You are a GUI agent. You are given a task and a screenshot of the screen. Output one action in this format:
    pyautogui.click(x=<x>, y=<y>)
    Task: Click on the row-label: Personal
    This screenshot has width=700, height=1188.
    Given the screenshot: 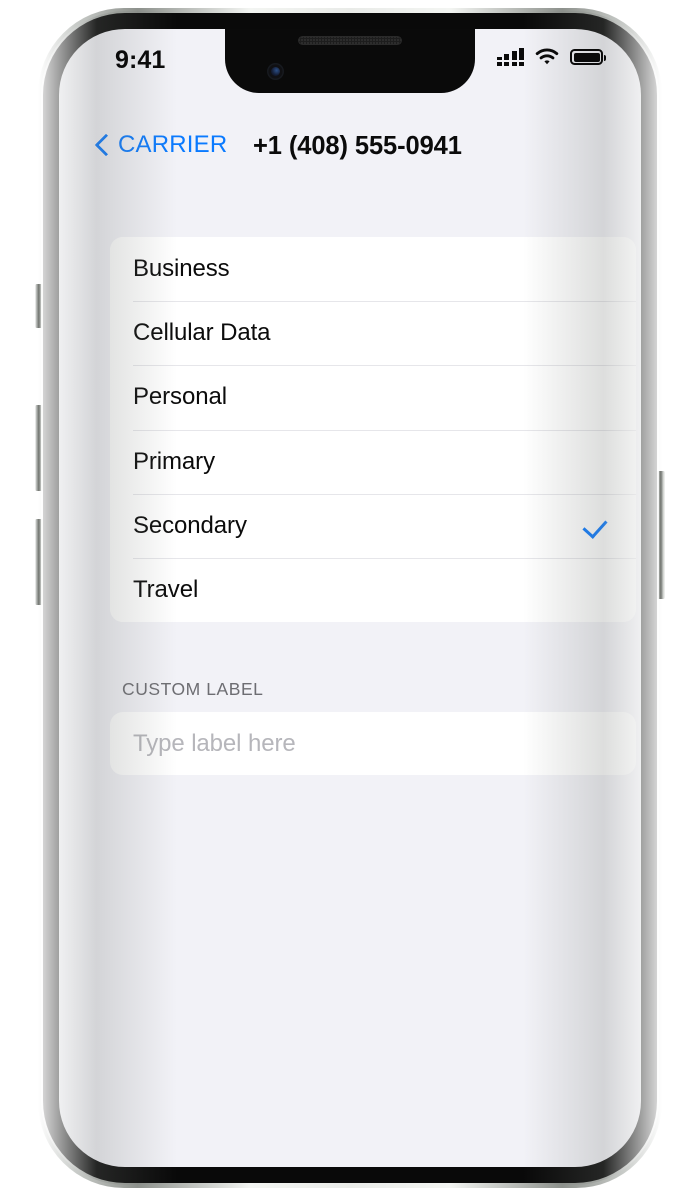 What is the action you would take?
    pyautogui.click(x=180, y=397)
    